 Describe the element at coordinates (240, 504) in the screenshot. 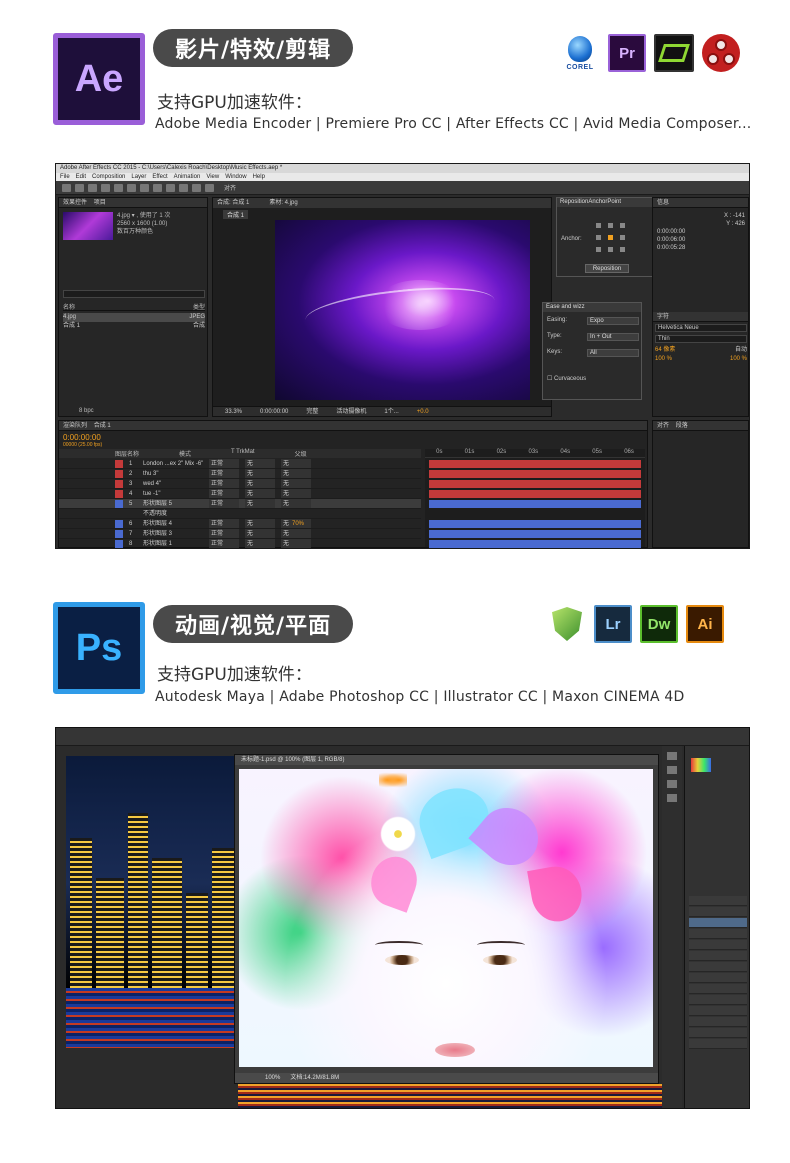

I see `table-row: 5 形状图层 5 正常无无` at that location.